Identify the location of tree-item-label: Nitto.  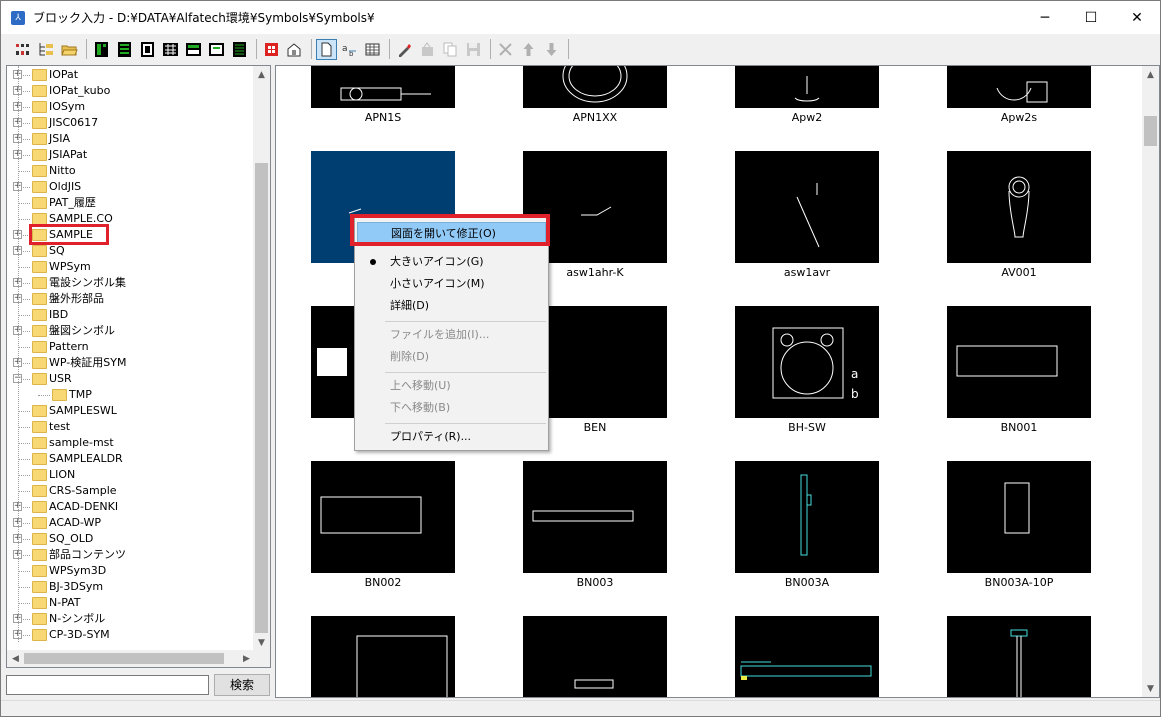
(62, 171).